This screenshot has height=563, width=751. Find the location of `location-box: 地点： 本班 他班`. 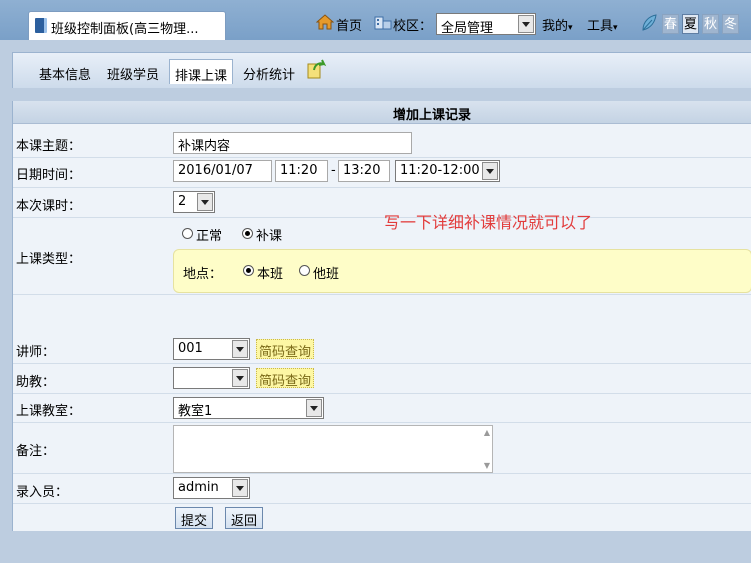

location-box: 地点： 本班 他班 is located at coordinates (462, 271).